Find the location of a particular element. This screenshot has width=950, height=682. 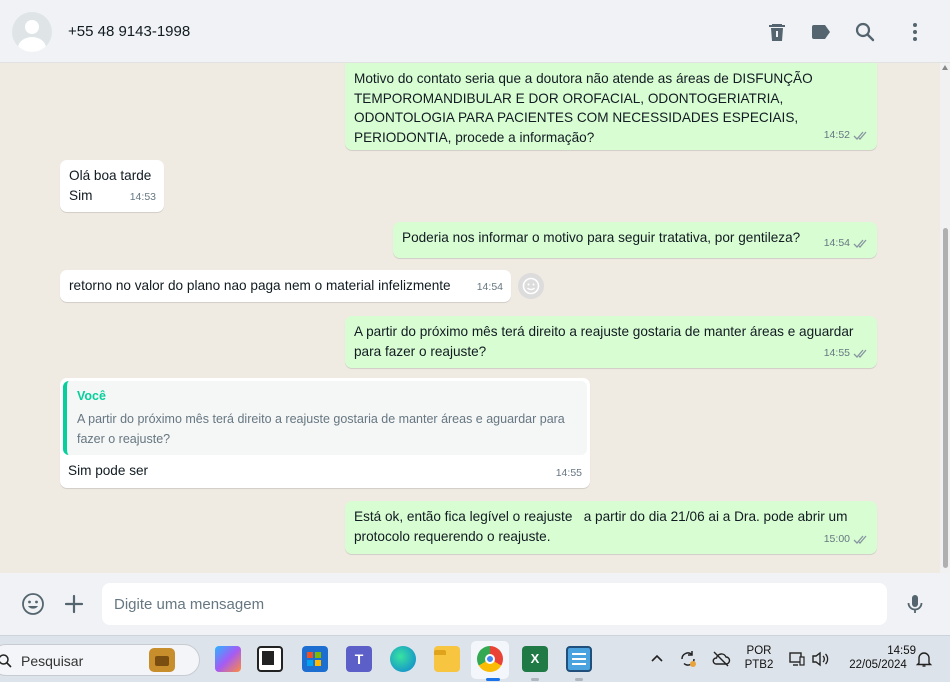

attach-plus-icon is located at coordinates (74, 604).